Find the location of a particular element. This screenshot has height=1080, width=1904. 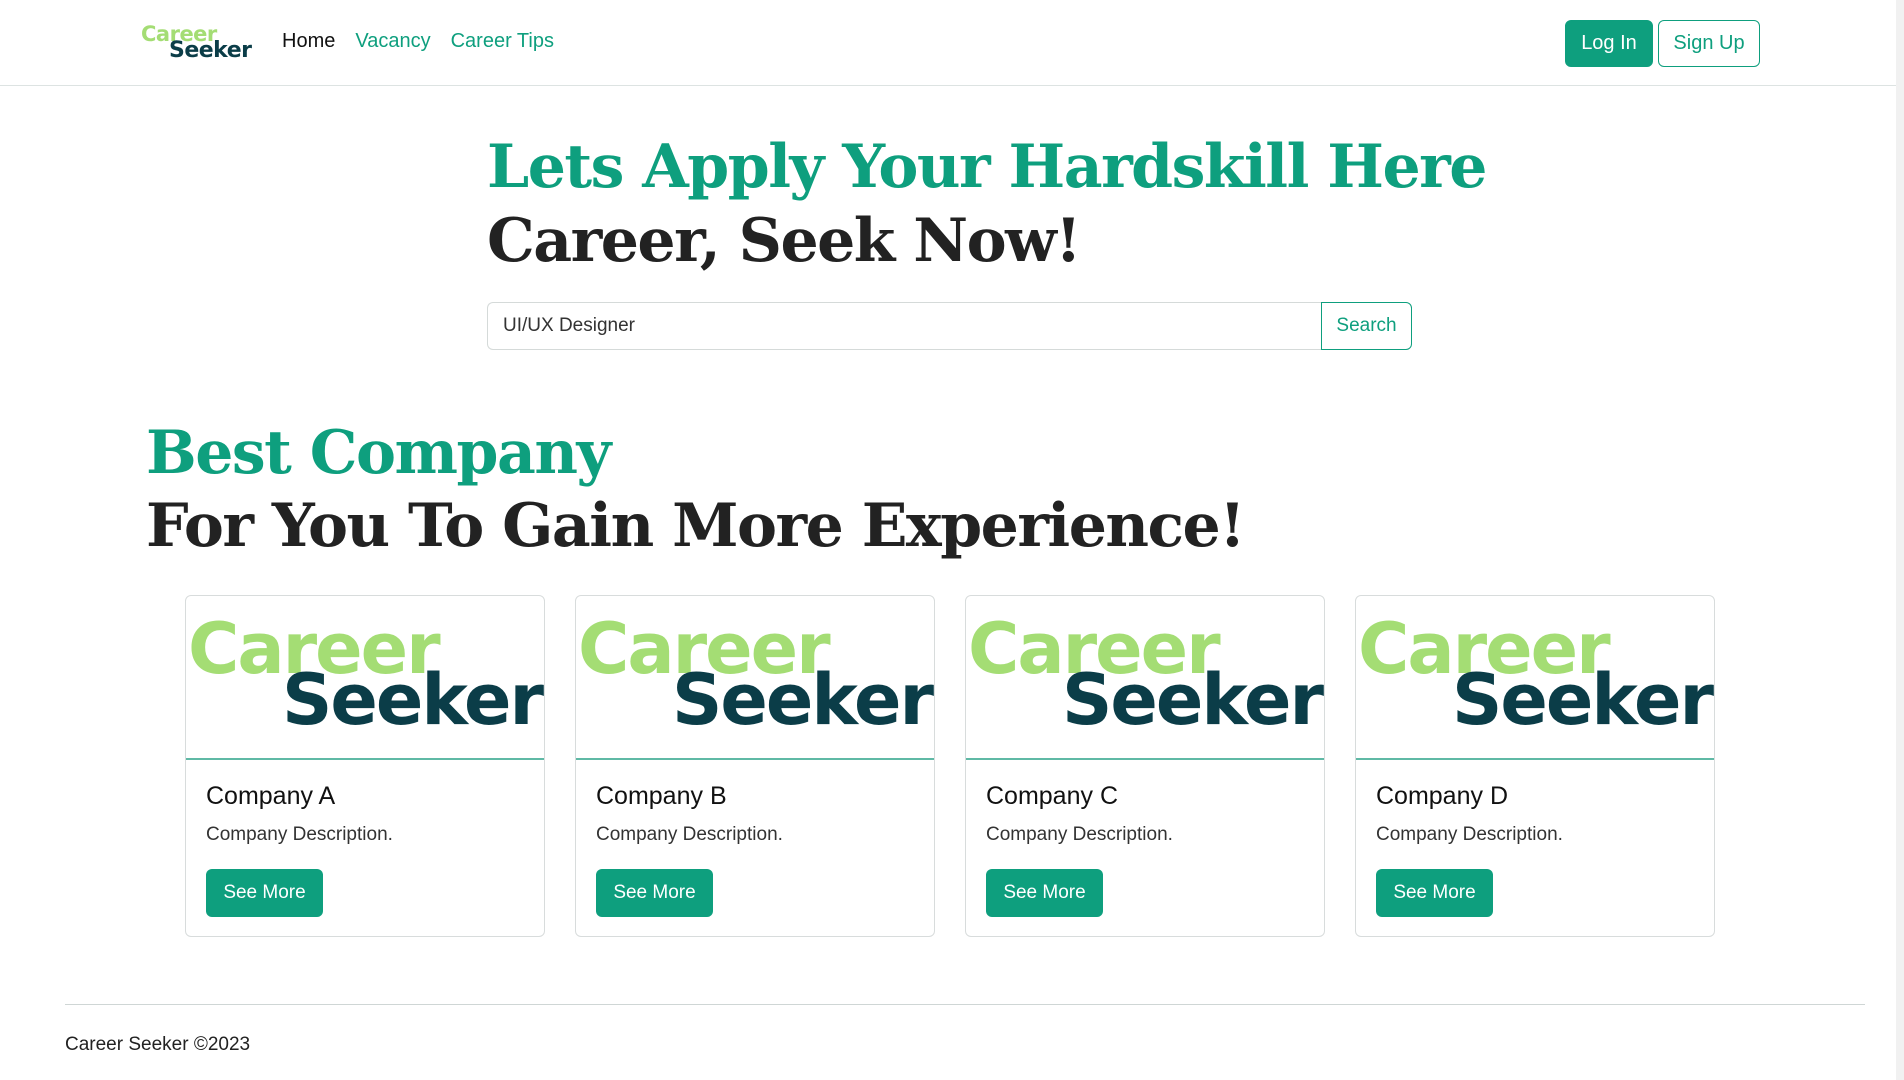

hero-title-line1: Lets Apply Your Hardskill Here is located at coordinates (987, 167).